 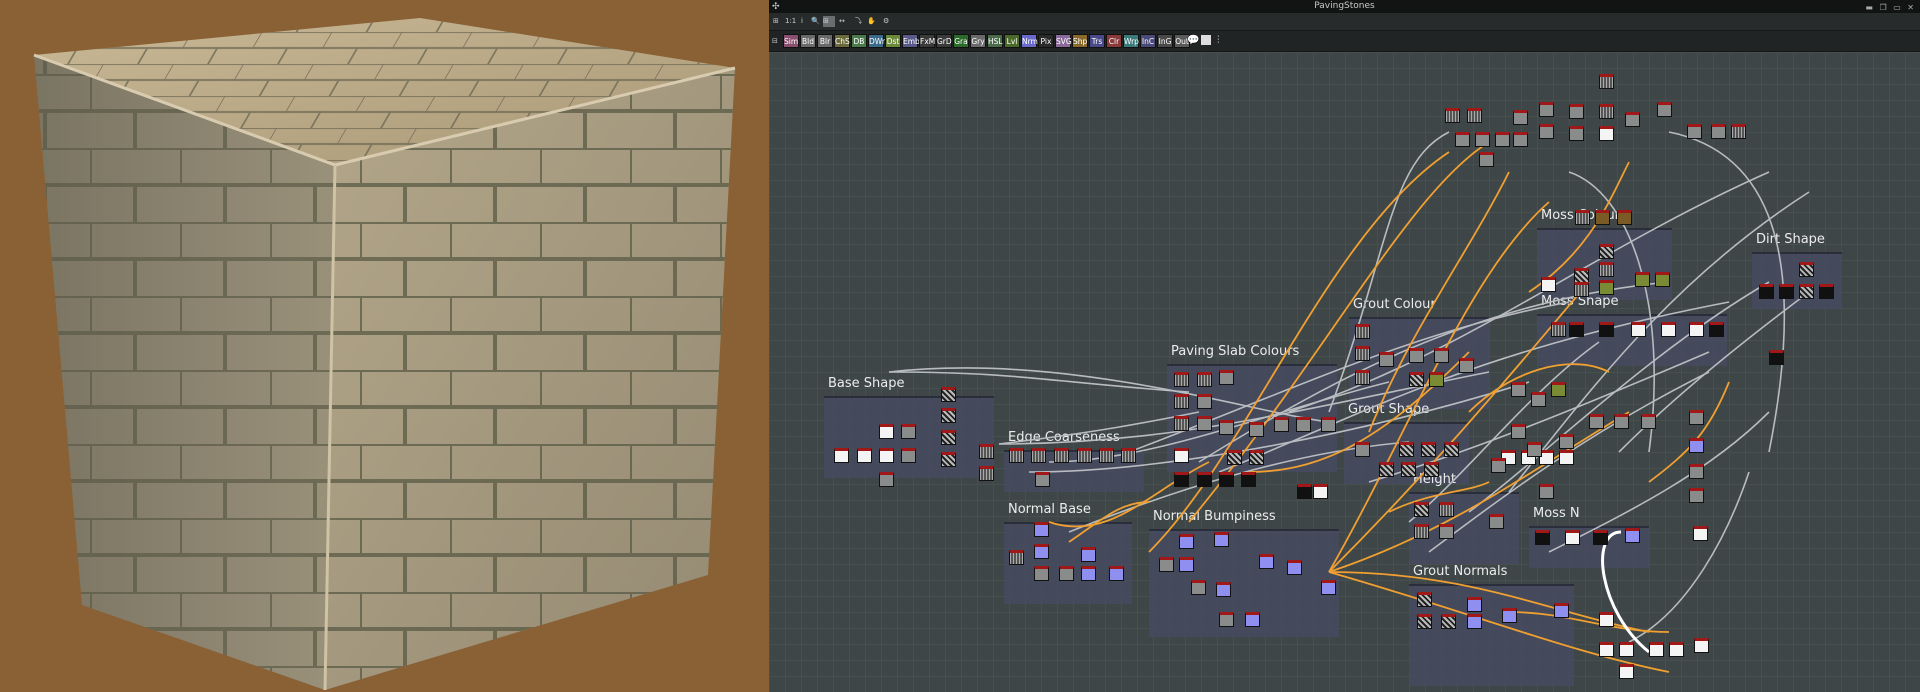 What do you see at coordinates (978, 41) in the screenshot?
I see `palette-node-gry: Gry` at bounding box center [978, 41].